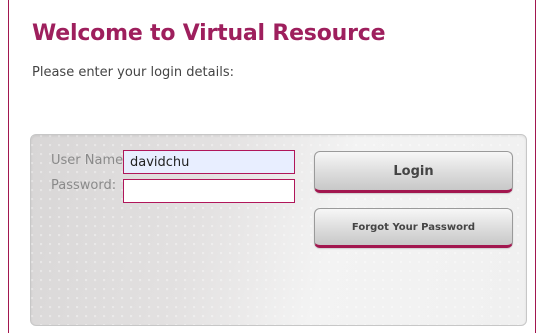 The image size is (536, 333). I want to click on password-label: Password:, so click(84, 185).